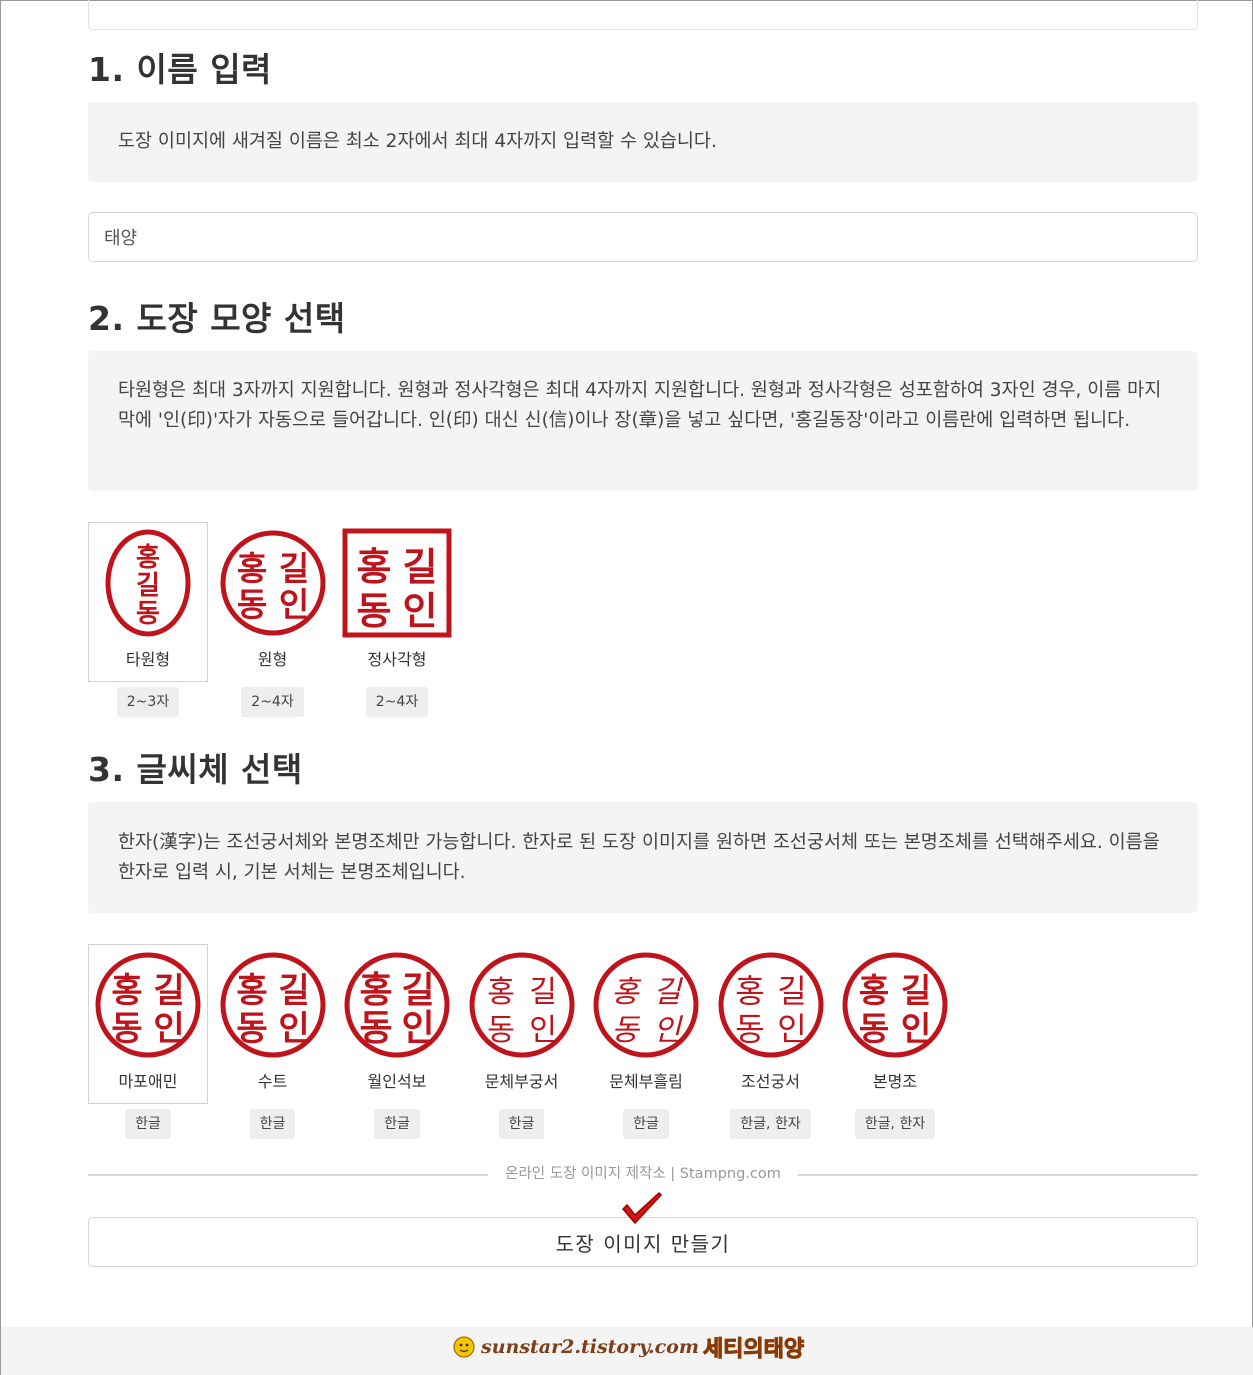 The height and width of the screenshot is (1375, 1253). Describe the element at coordinates (464, 1347) in the screenshot. I see `smiley-icon` at that location.